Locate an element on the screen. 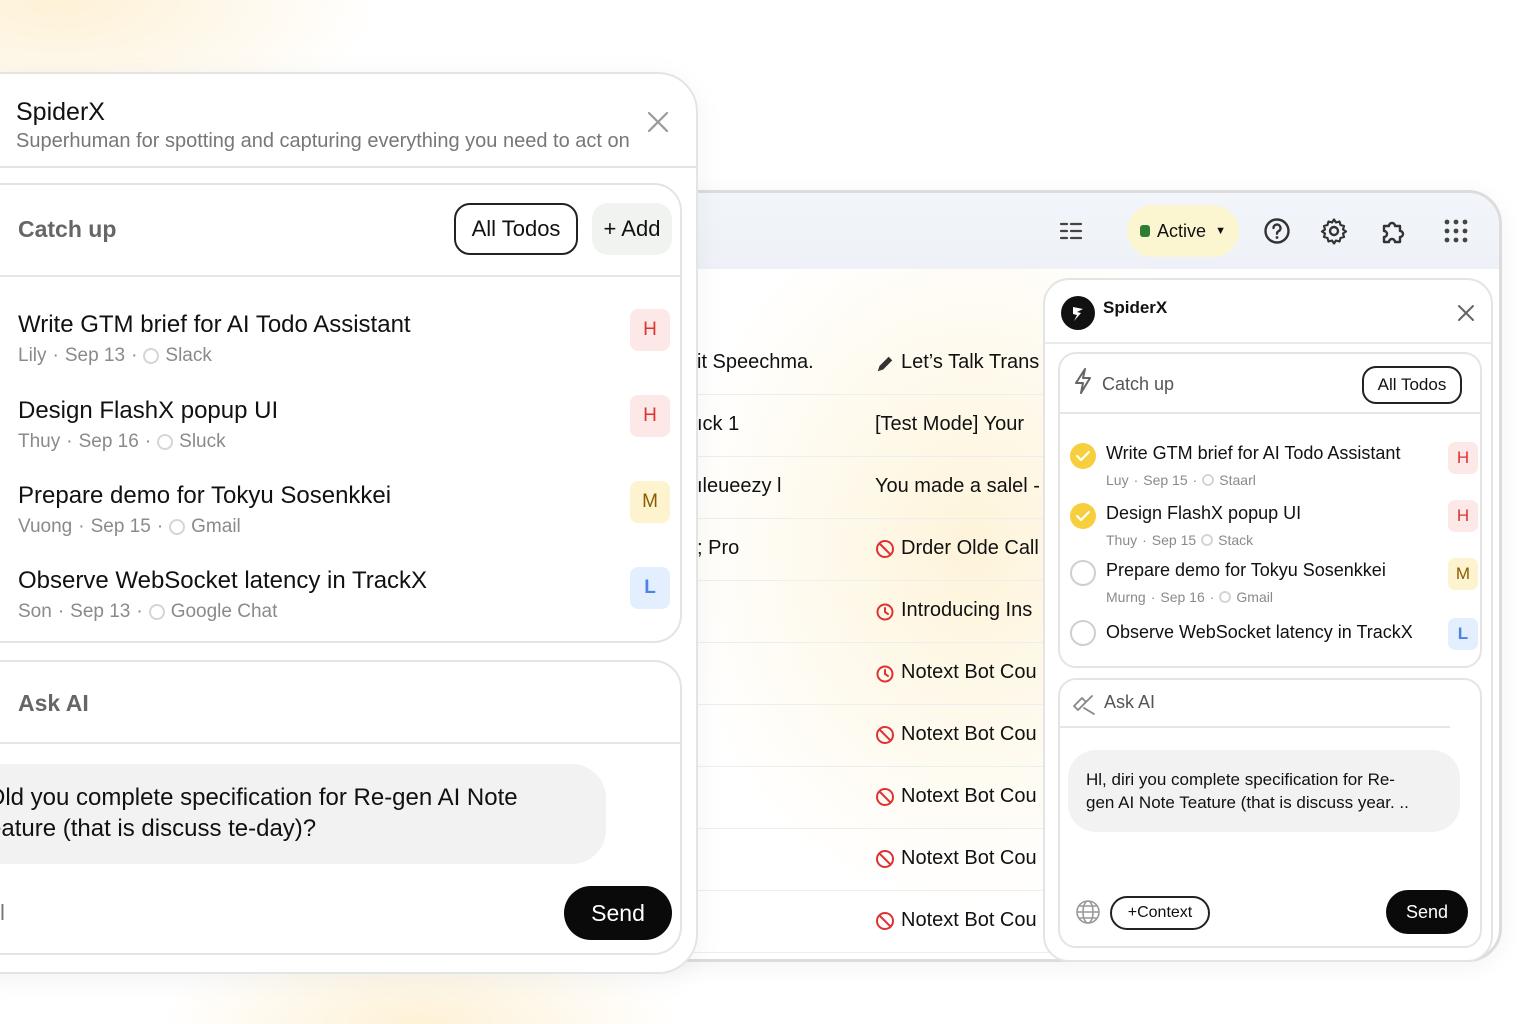 This screenshot has width=1536, height=1024. todo-source: Google Chat is located at coordinates (224, 611).